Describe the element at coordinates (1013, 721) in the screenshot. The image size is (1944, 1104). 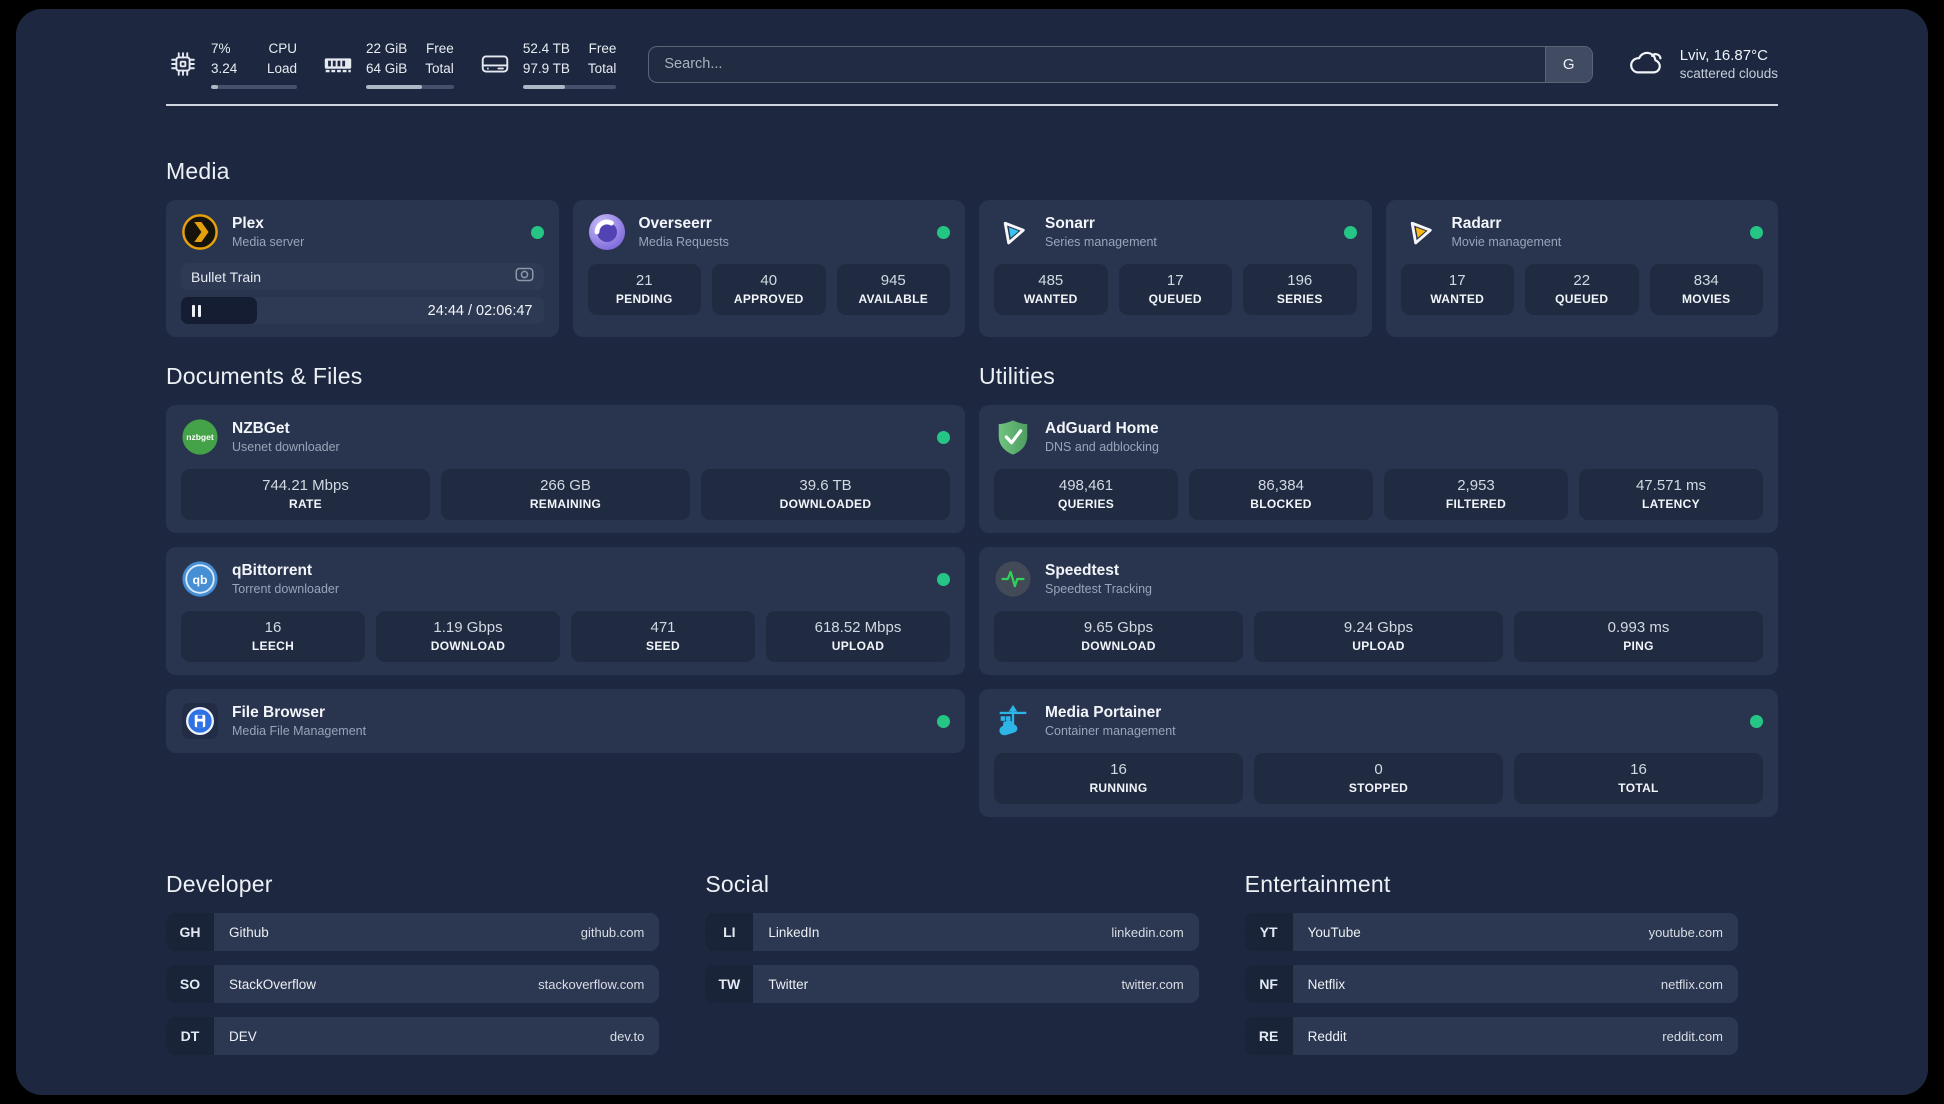
I see `portainer-icon` at that location.